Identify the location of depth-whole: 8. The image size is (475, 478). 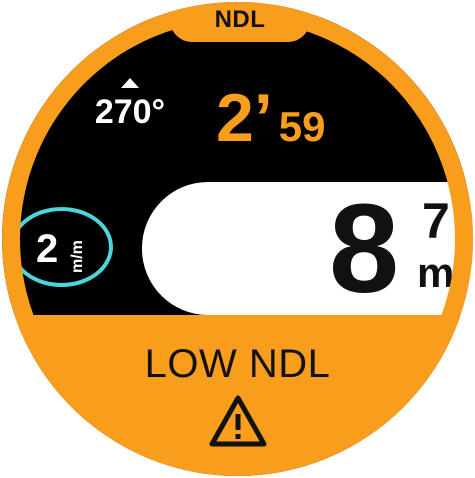
(364, 248).